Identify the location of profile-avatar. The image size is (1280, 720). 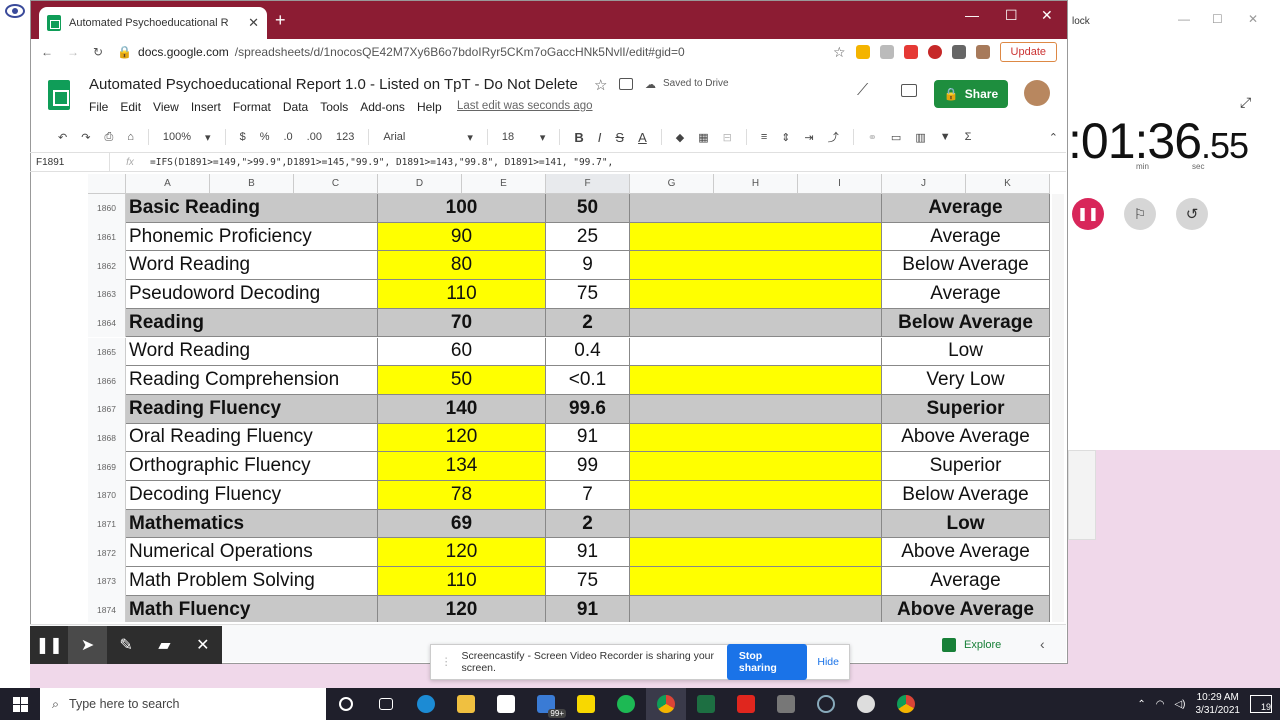
(982, 52).